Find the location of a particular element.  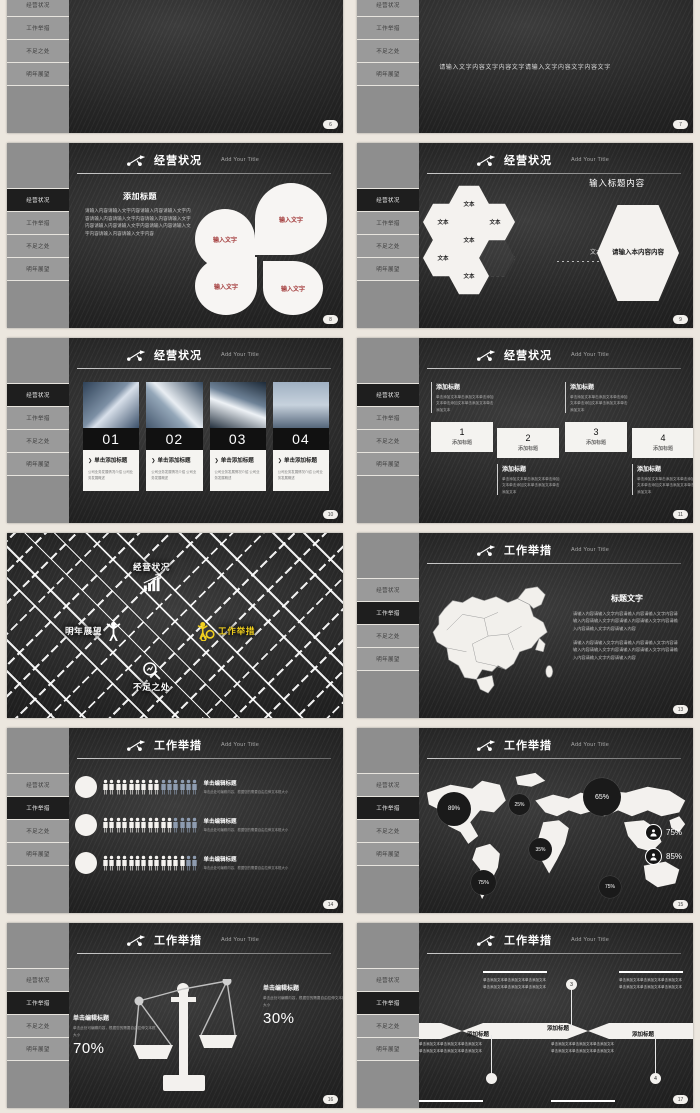

legend-female: 75% is located at coordinates (663, 832).